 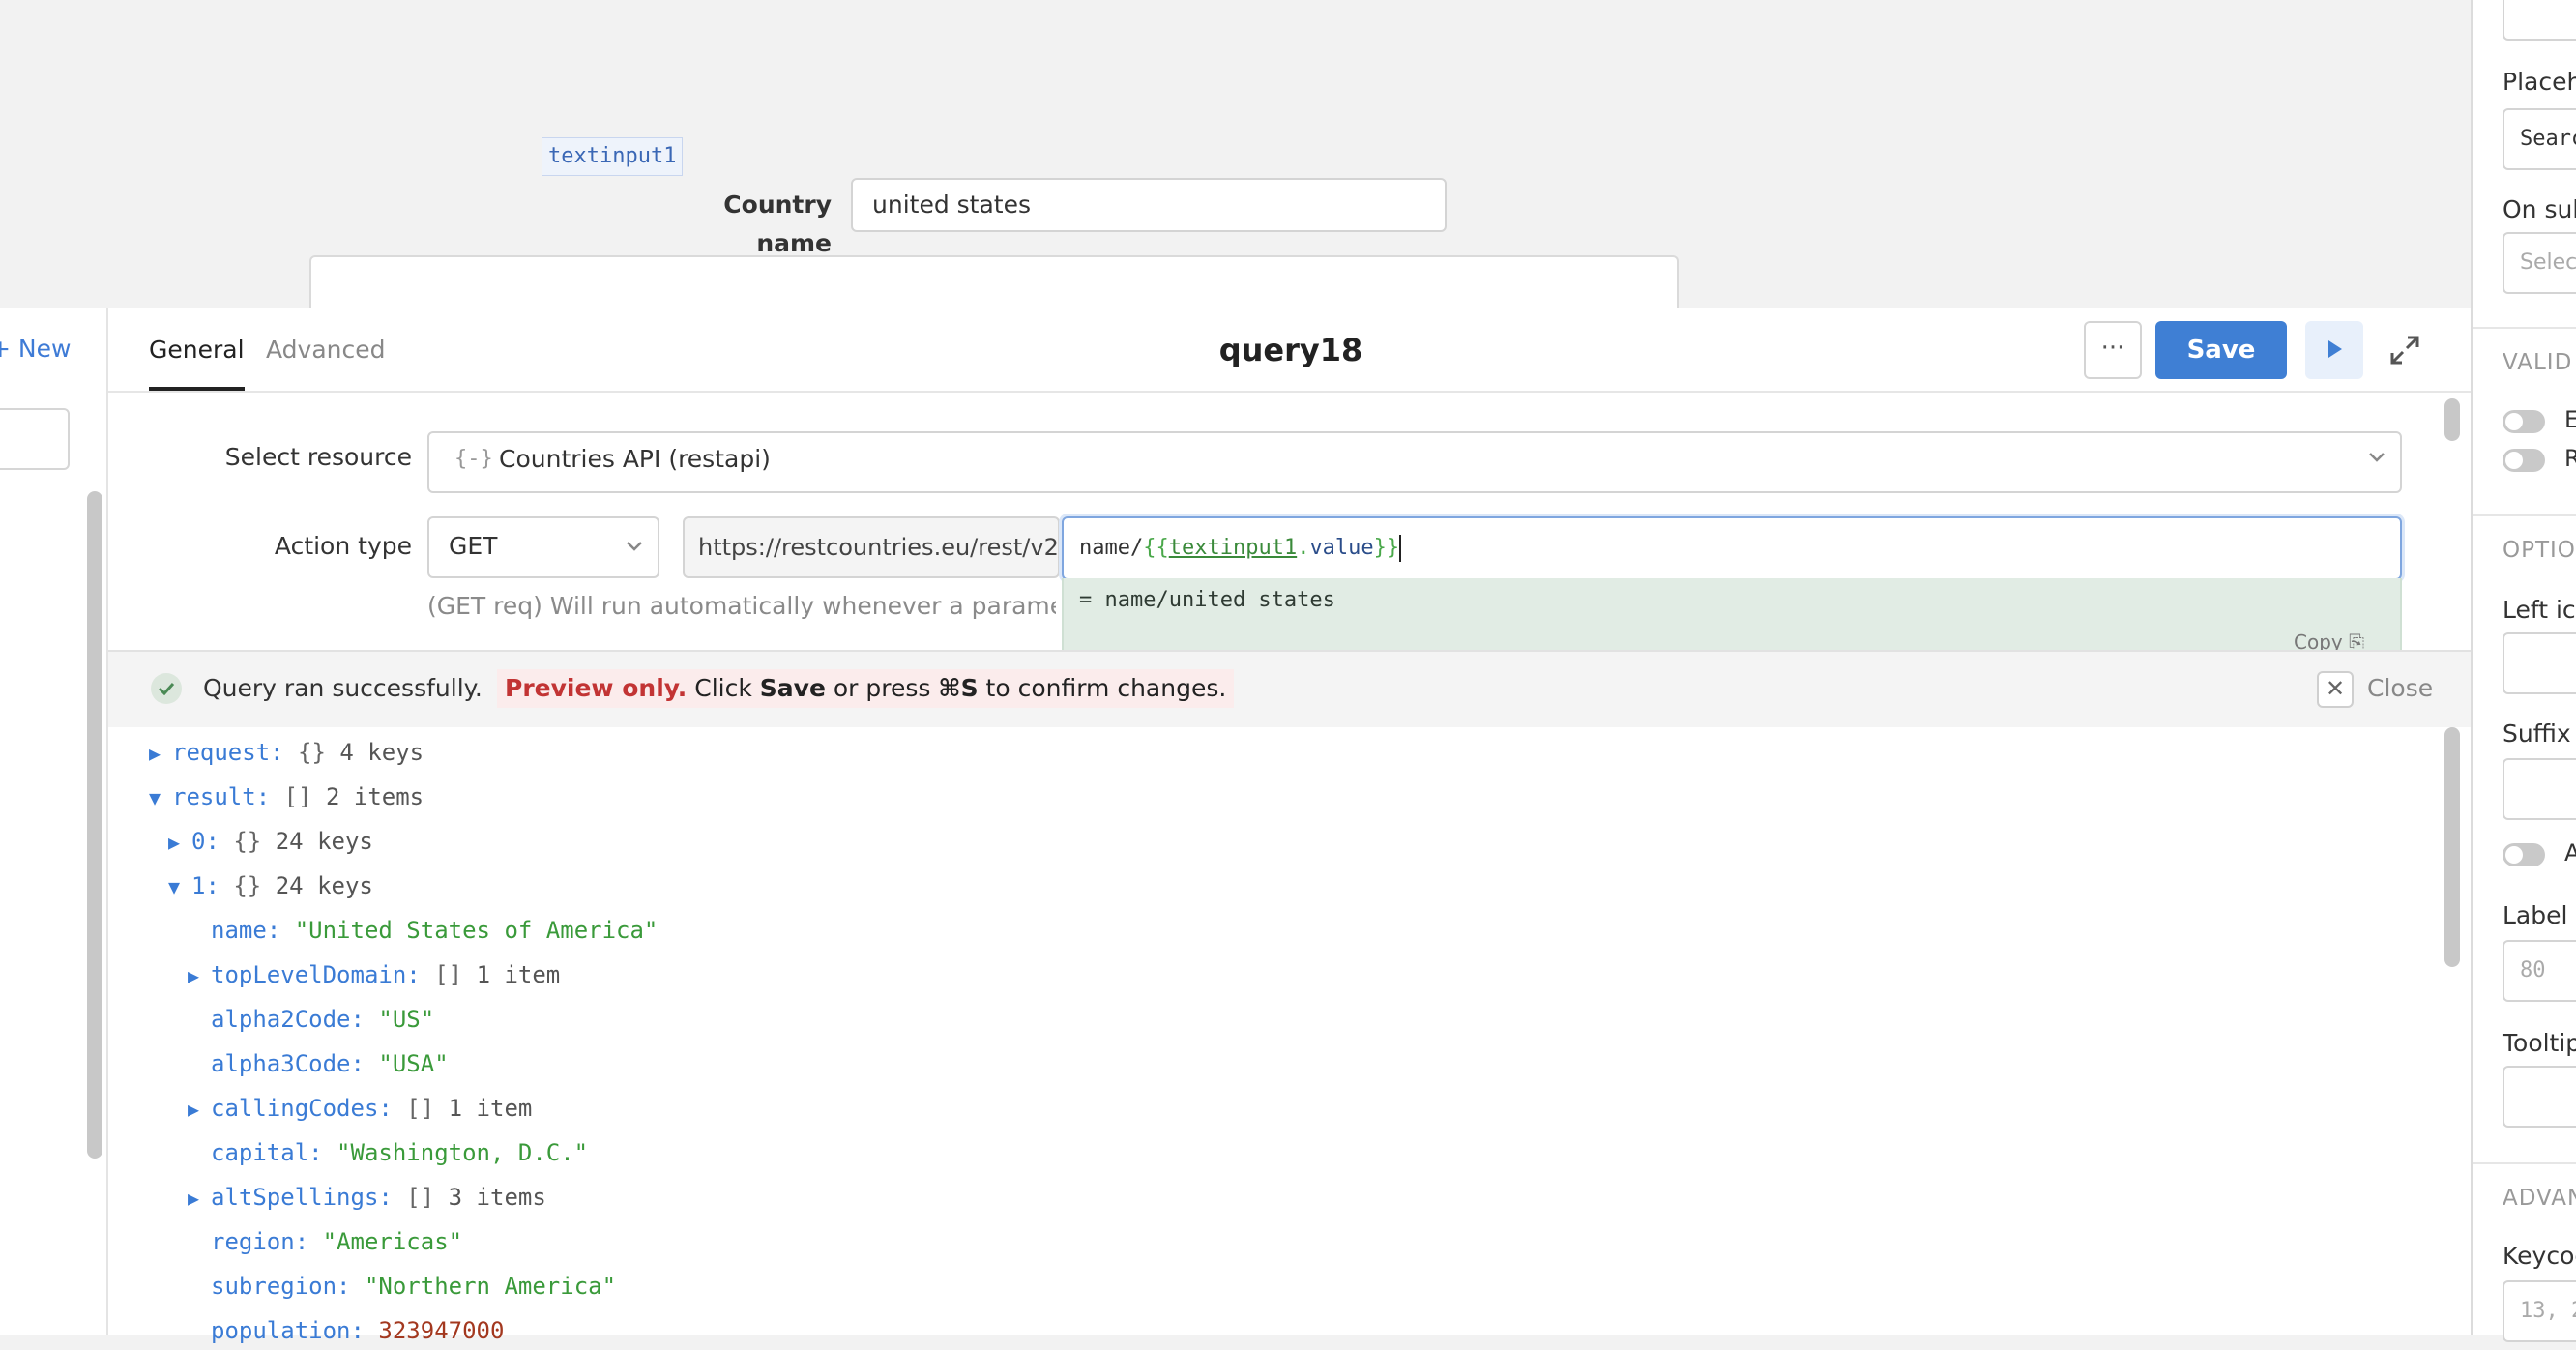 What do you see at coordinates (2334, 350) in the screenshot?
I see `run-query-button` at bounding box center [2334, 350].